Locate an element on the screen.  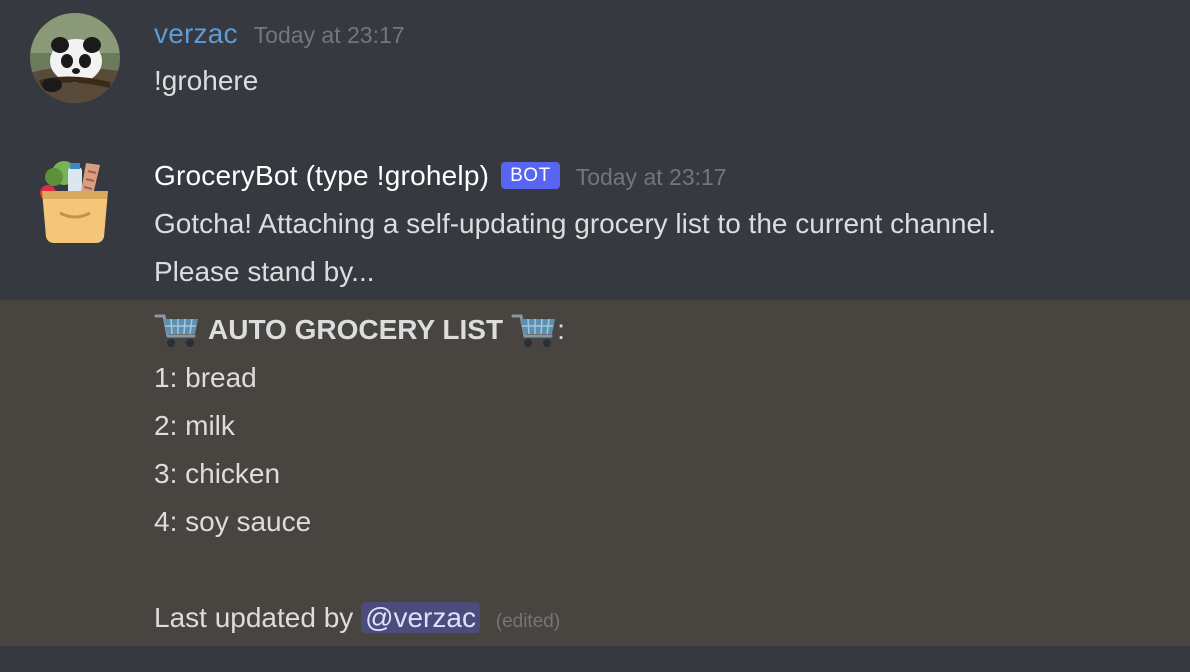
username: verzac is located at coordinates (196, 34).